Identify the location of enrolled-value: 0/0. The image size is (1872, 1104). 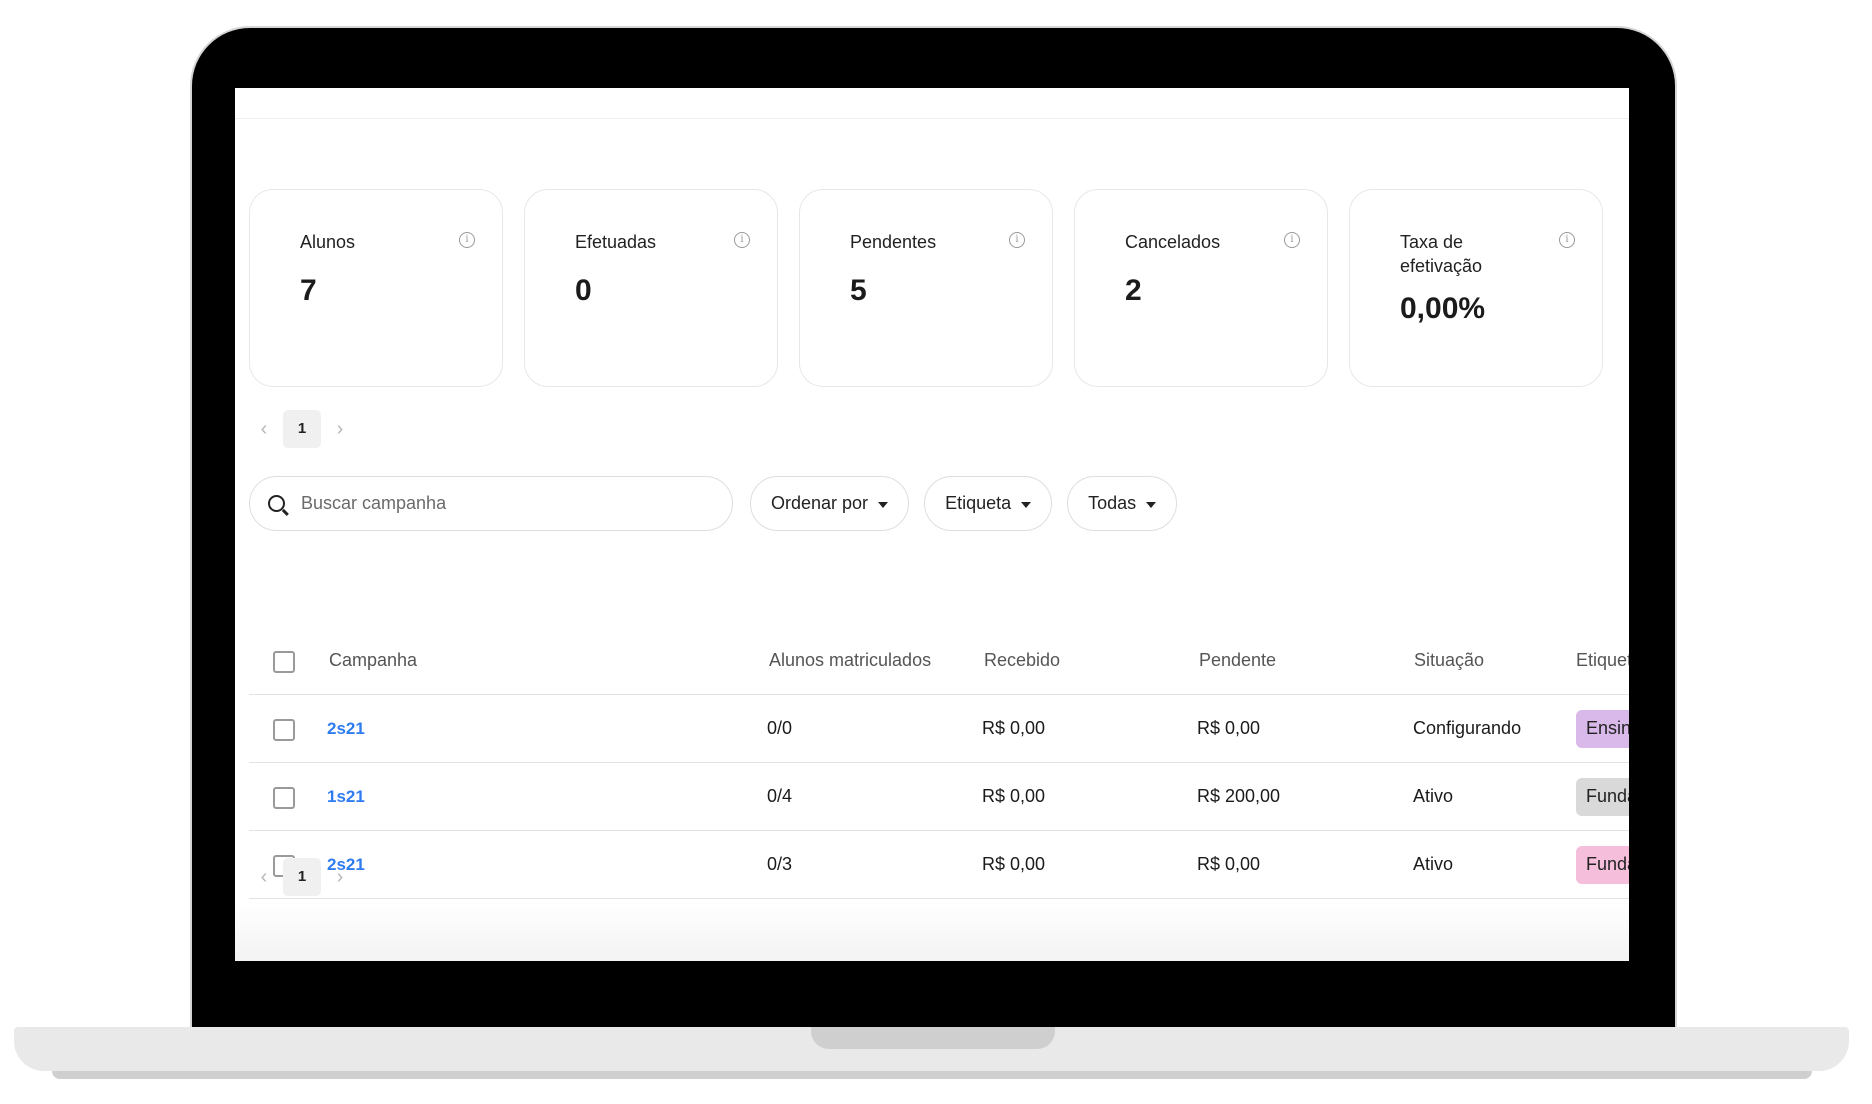
(780, 728).